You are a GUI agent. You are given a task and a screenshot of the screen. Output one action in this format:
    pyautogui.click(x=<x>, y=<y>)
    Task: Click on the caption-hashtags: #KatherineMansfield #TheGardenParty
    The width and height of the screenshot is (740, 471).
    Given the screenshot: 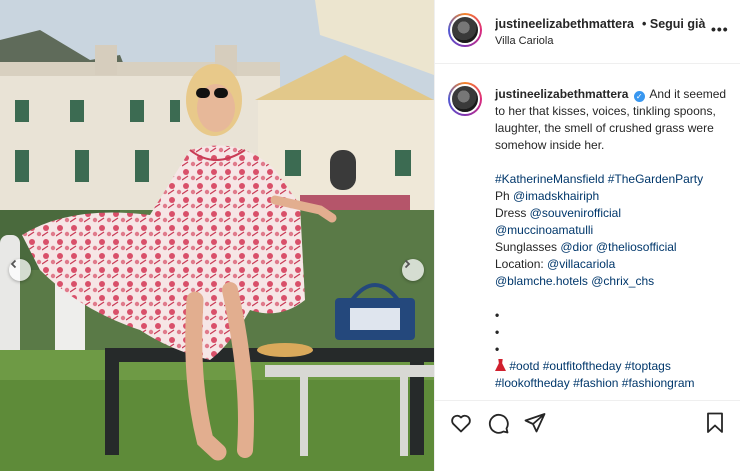 What is the action you would take?
    pyautogui.click(x=611, y=179)
    